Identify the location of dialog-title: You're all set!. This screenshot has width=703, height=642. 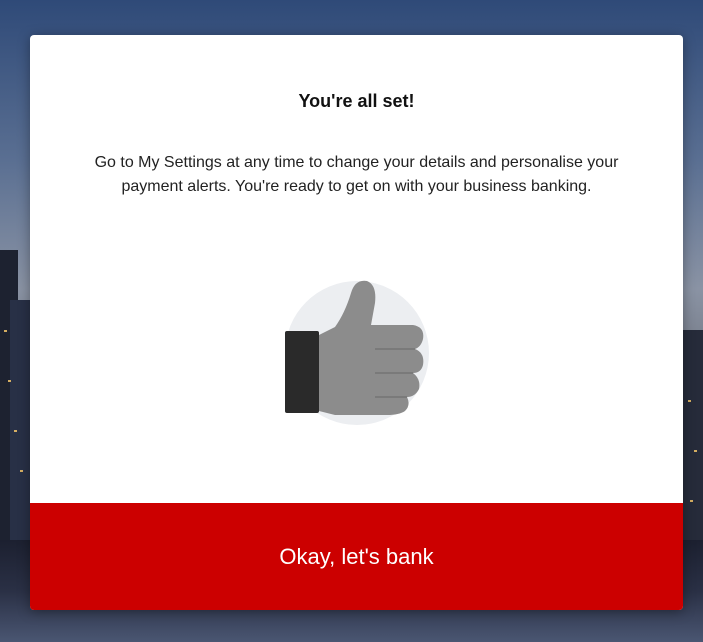
(356, 101).